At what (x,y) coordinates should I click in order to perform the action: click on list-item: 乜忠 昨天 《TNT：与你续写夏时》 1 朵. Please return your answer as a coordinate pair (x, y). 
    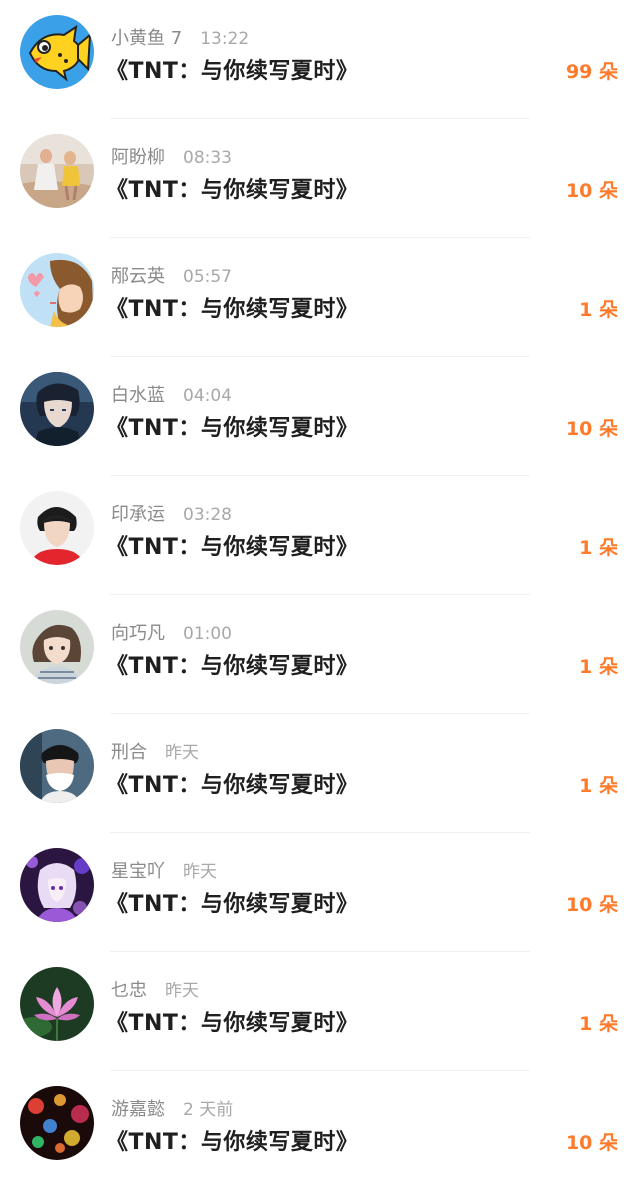
    Looking at the image, I should click on (320, 1011).